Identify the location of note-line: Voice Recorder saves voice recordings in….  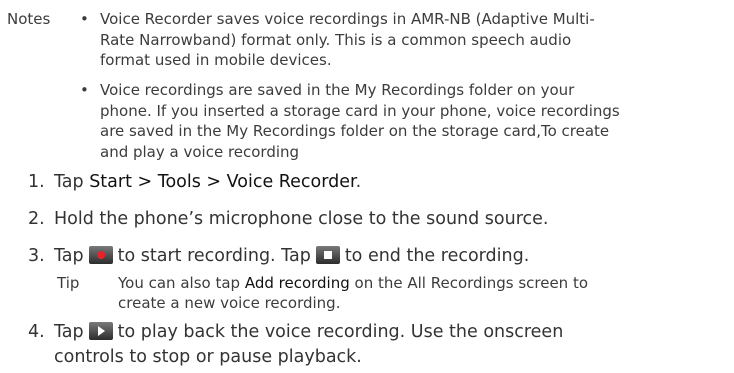
(347, 19).